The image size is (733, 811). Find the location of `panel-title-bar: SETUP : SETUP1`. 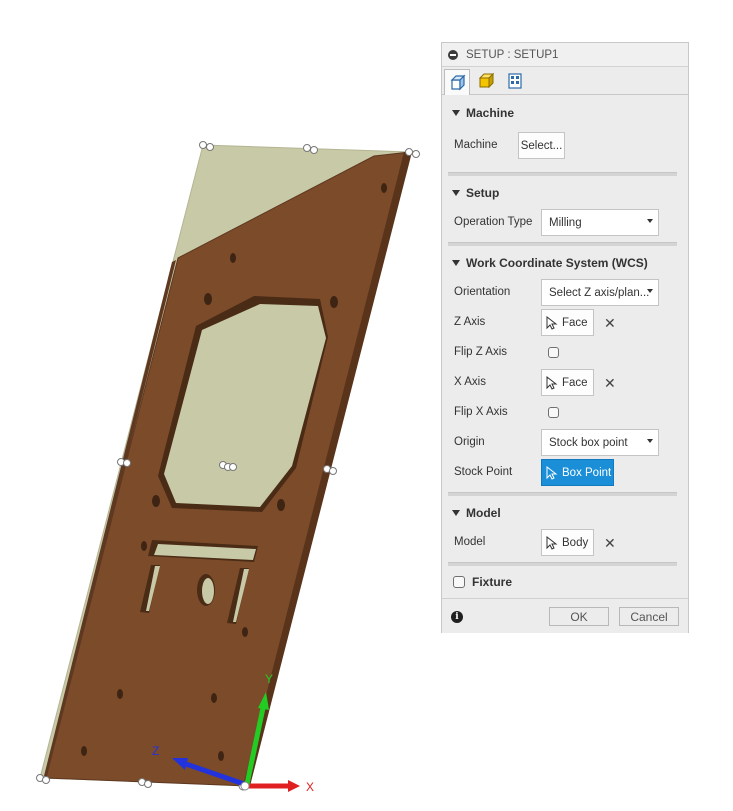

panel-title-bar: SETUP : SETUP1 is located at coordinates (565, 55).